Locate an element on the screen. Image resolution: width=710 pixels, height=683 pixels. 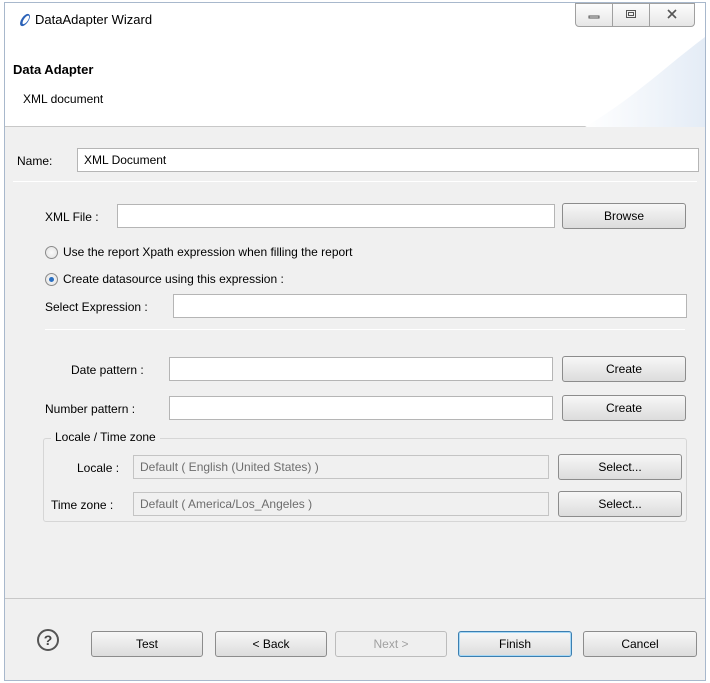
locale-timezone-legend: Locale / Time zone is located at coordinates (105, 437).